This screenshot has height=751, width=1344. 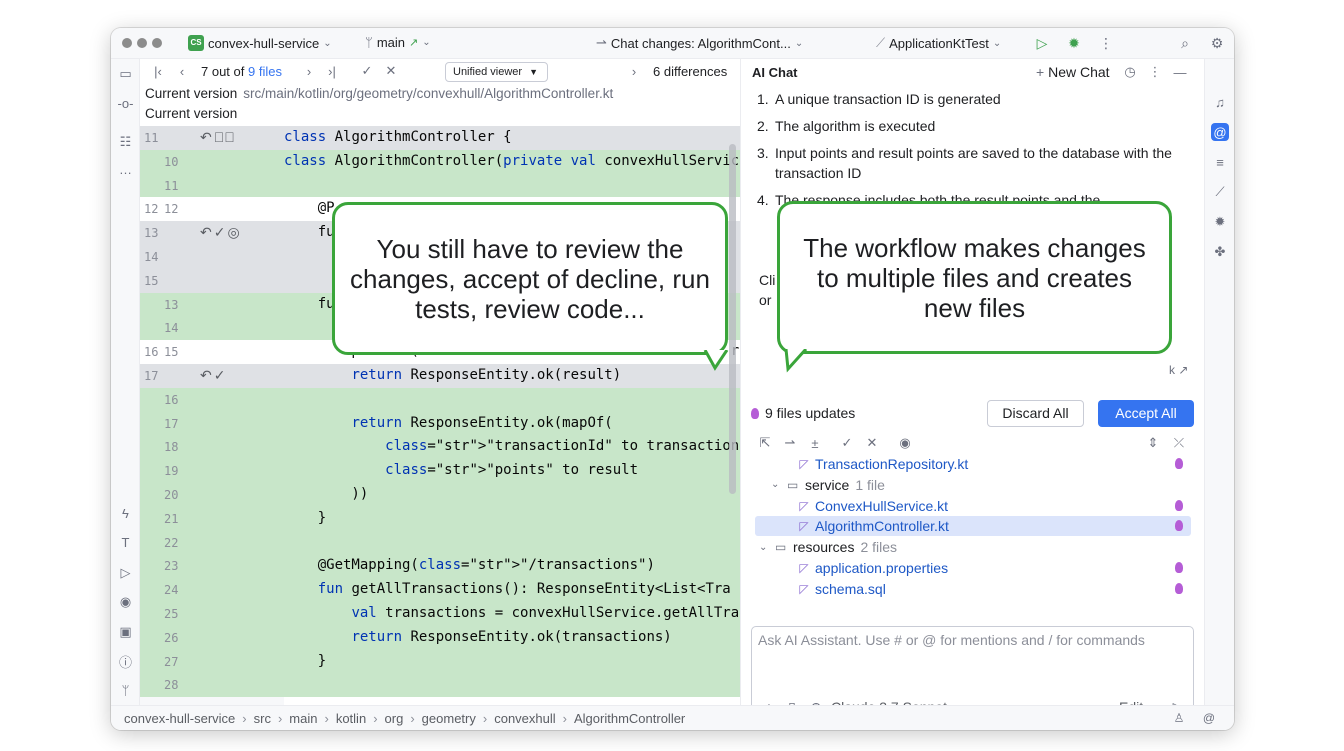 What do you see at coordinates (1073, 72) in the screenshot?
I see `new-chat-button: + New Chat` at bounding box center [1073, 72].